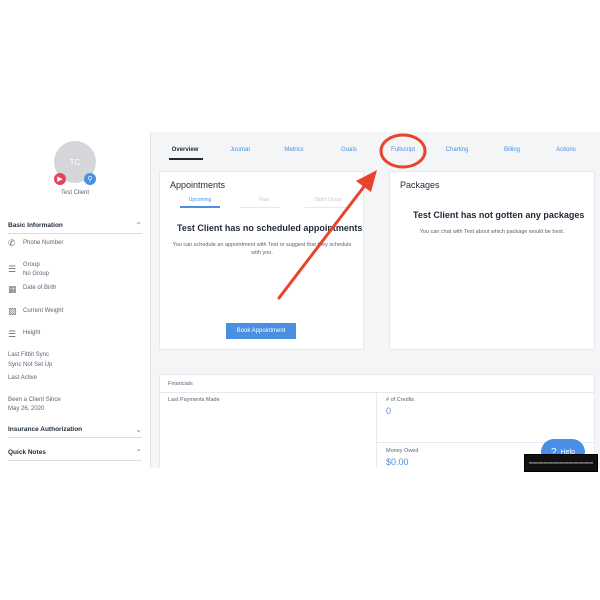 This screenshot has height=600, width=600. Describe the element at coordinates (186, 159) in the screenshot. I see `active-tab-indicator` at that location.